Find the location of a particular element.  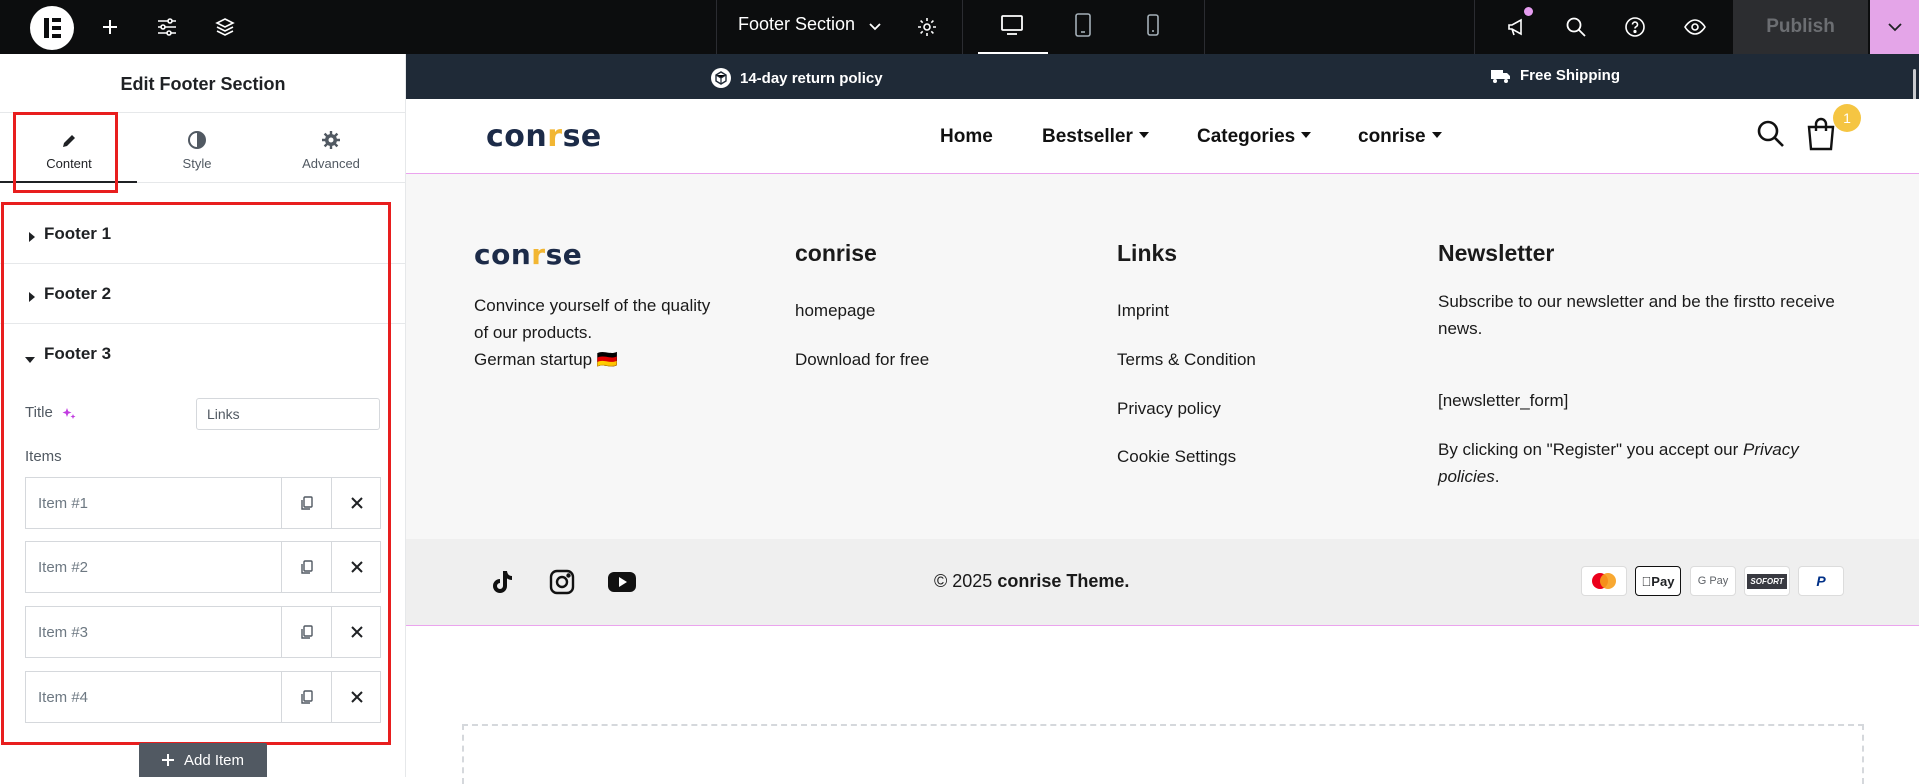

tab-style: Style is located at coordinates (197, 148).